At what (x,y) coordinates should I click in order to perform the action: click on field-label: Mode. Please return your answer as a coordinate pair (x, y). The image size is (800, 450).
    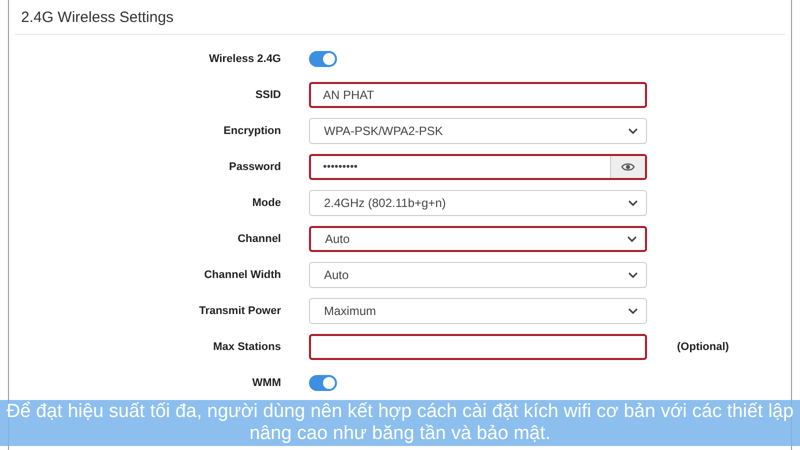
    Looking at the image, I should click on (266, 202).